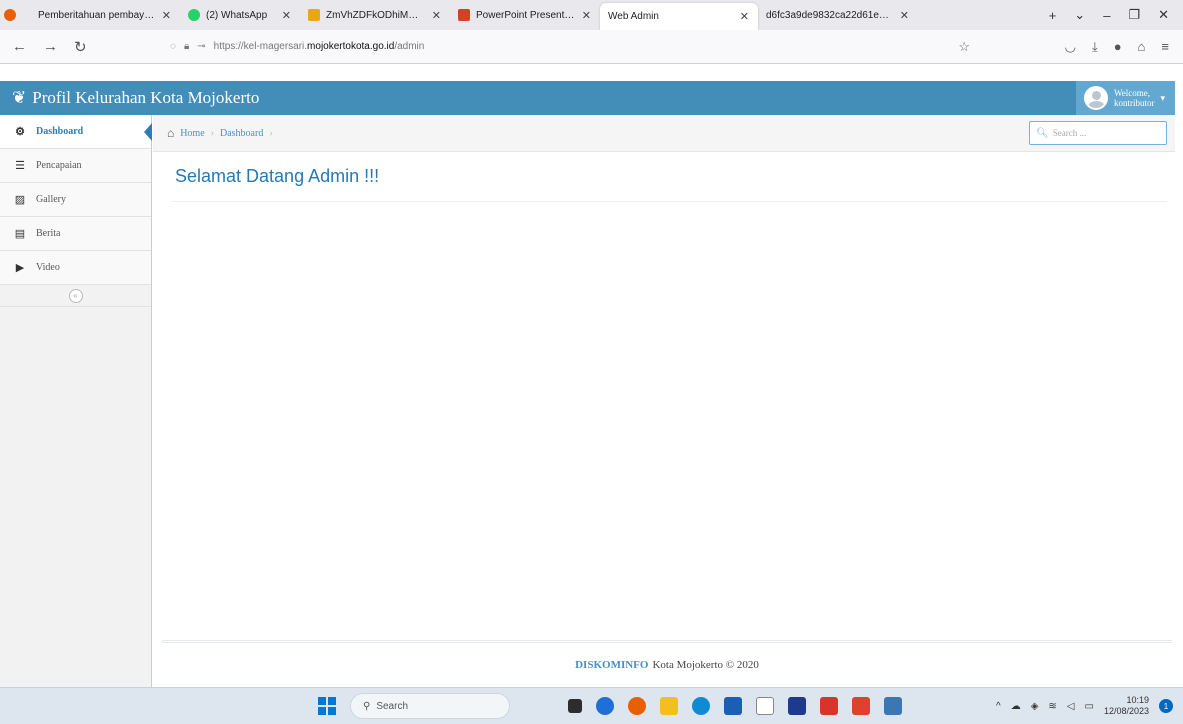 Image resolution: width=1183 pixels, height=724 pixels. I want to click on menu-icon: ≡, so click(1165, 47).